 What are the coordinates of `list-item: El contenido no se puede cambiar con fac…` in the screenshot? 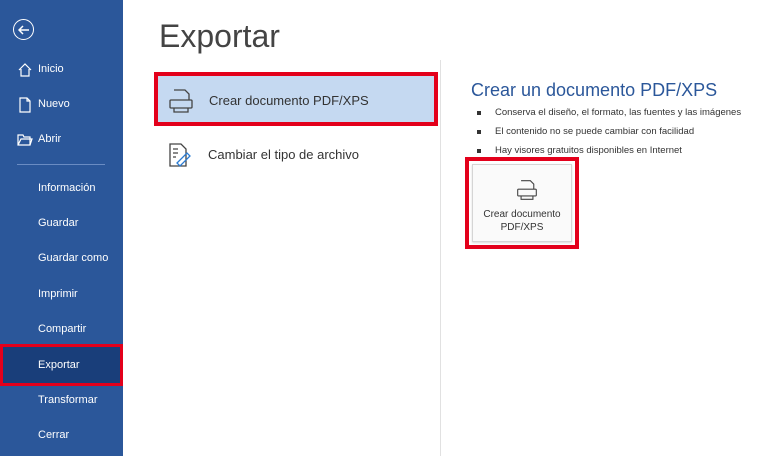 It's located at (608, 134).